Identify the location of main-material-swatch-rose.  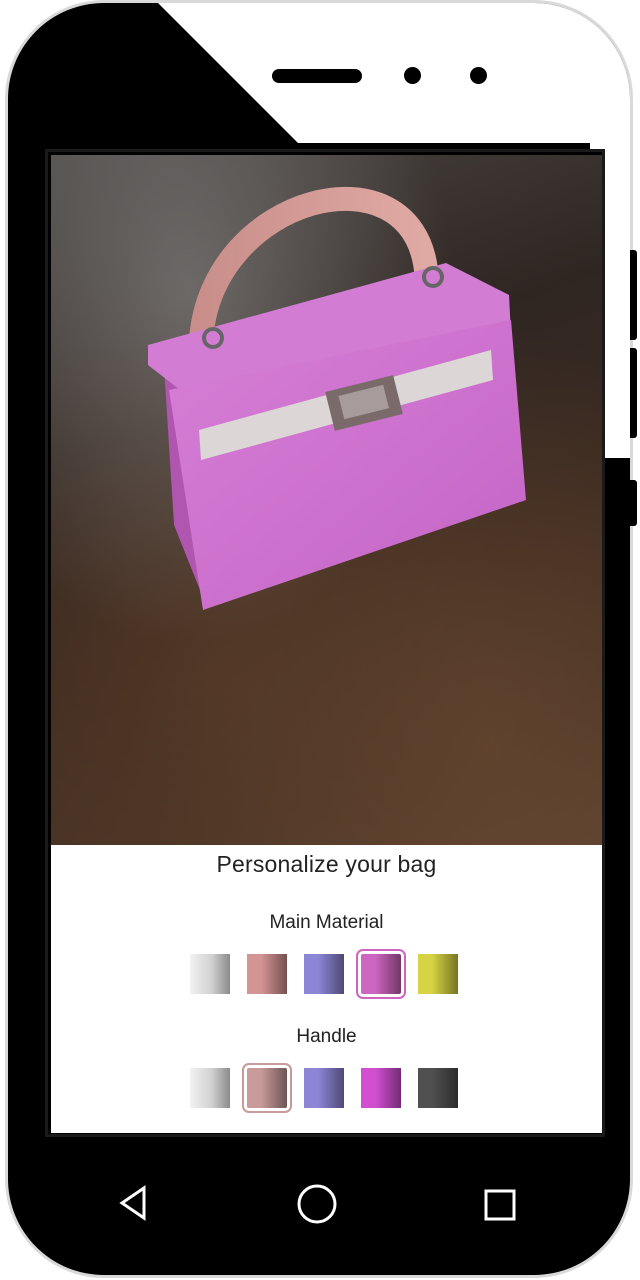
(267, 974).